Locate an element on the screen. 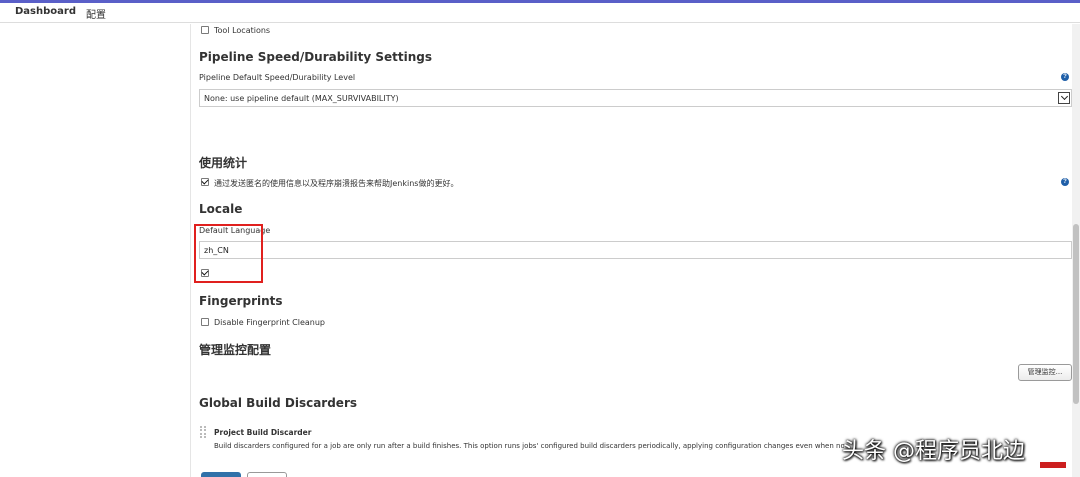 The width and height of the screenshot is (1080, 477). monitoring-title: 管理监控配置 is located at coordinates (235, 350).